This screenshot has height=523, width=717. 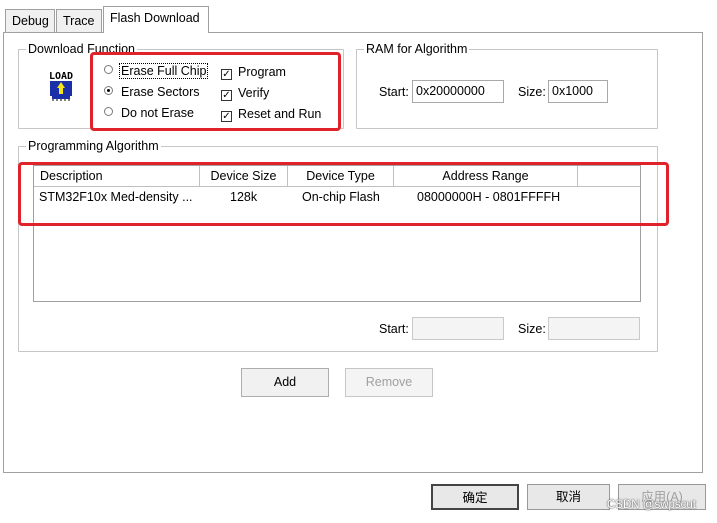 I want to click on tab-flash-download: Flash Download, so click(x=156, y=19).